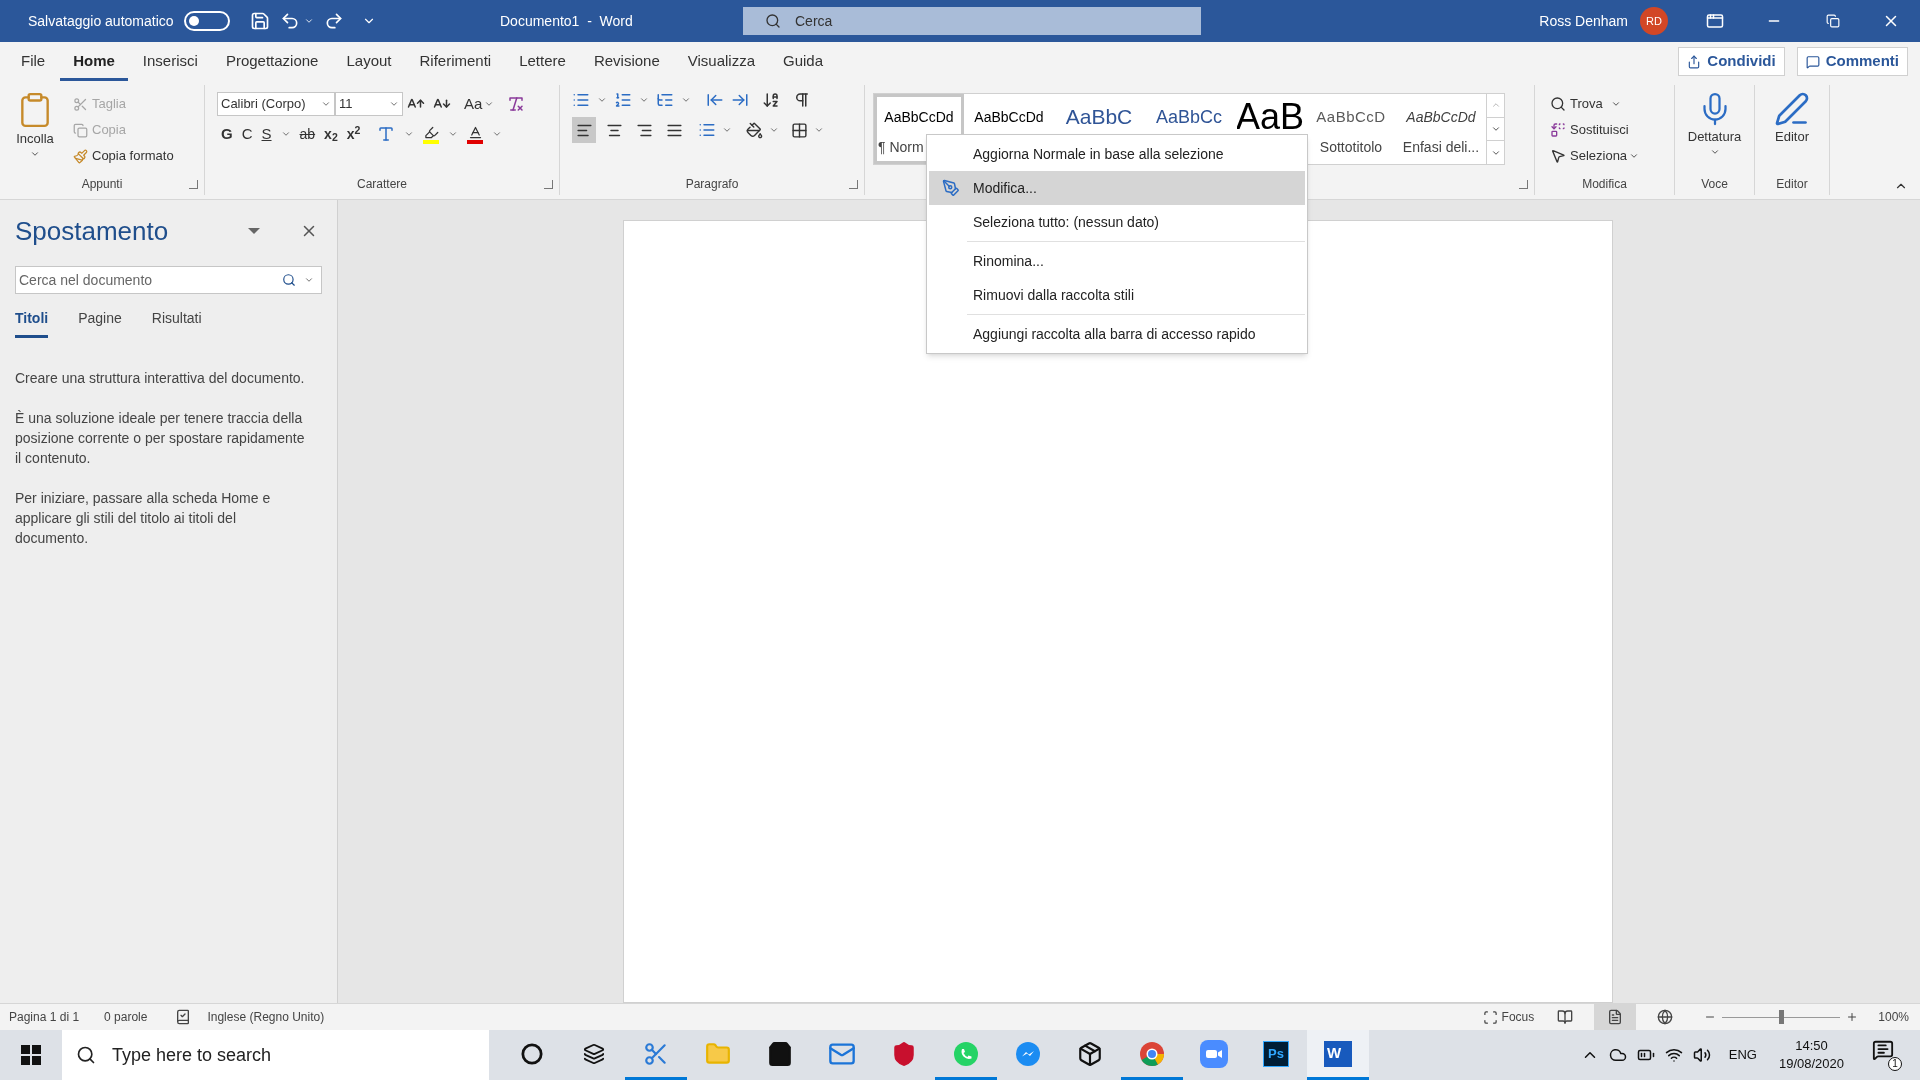 The height and width of the screenshot is (1080, 1920). Describe the element at coordinates (479, 104) in the screenshot. I see `change-case-button: Aa` at that location.